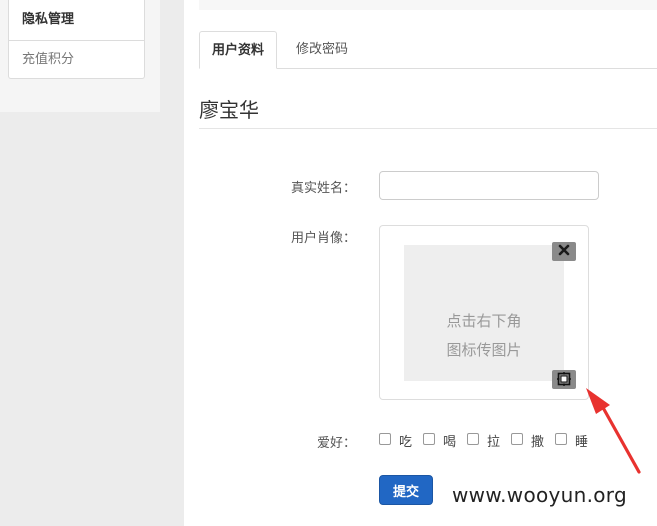  I want to click on upload-image-button, so click(564, 379).